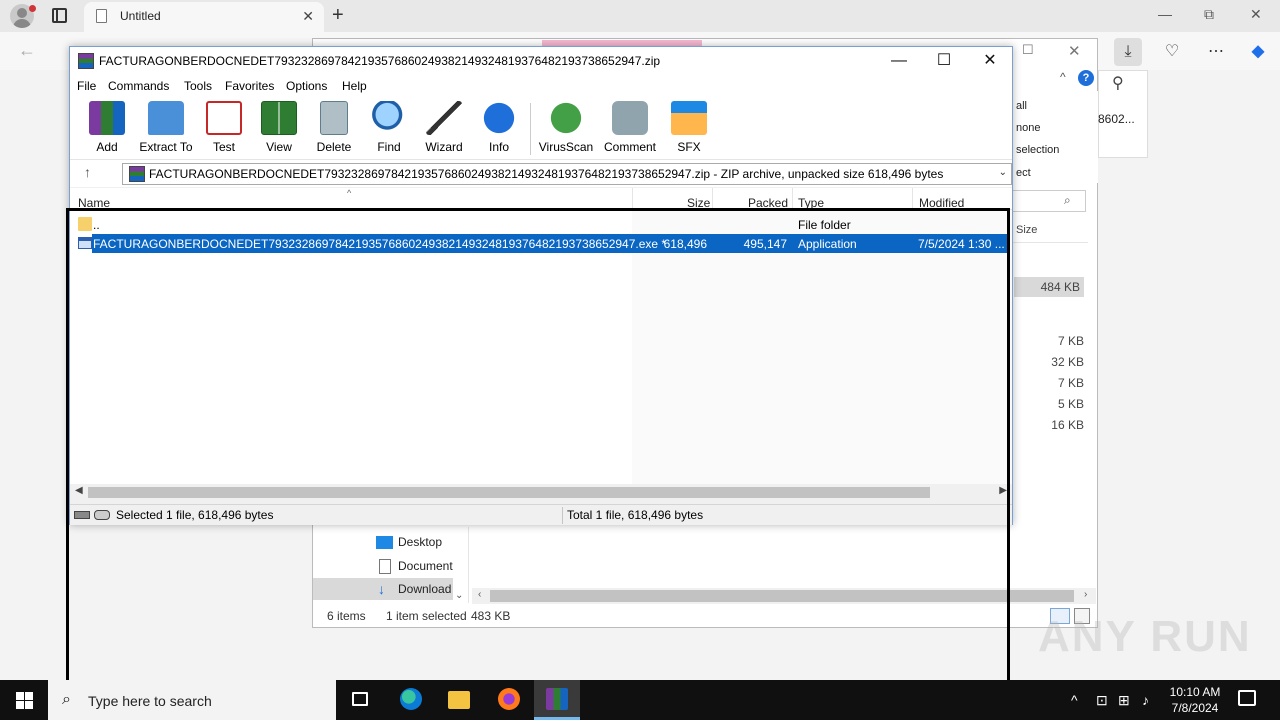 The image size is (1280, 720). What do you see at coordinates (1216, 52) in the screenshot?
I see `more-options-icon: ⋯` at bounding box center [1216, 52].